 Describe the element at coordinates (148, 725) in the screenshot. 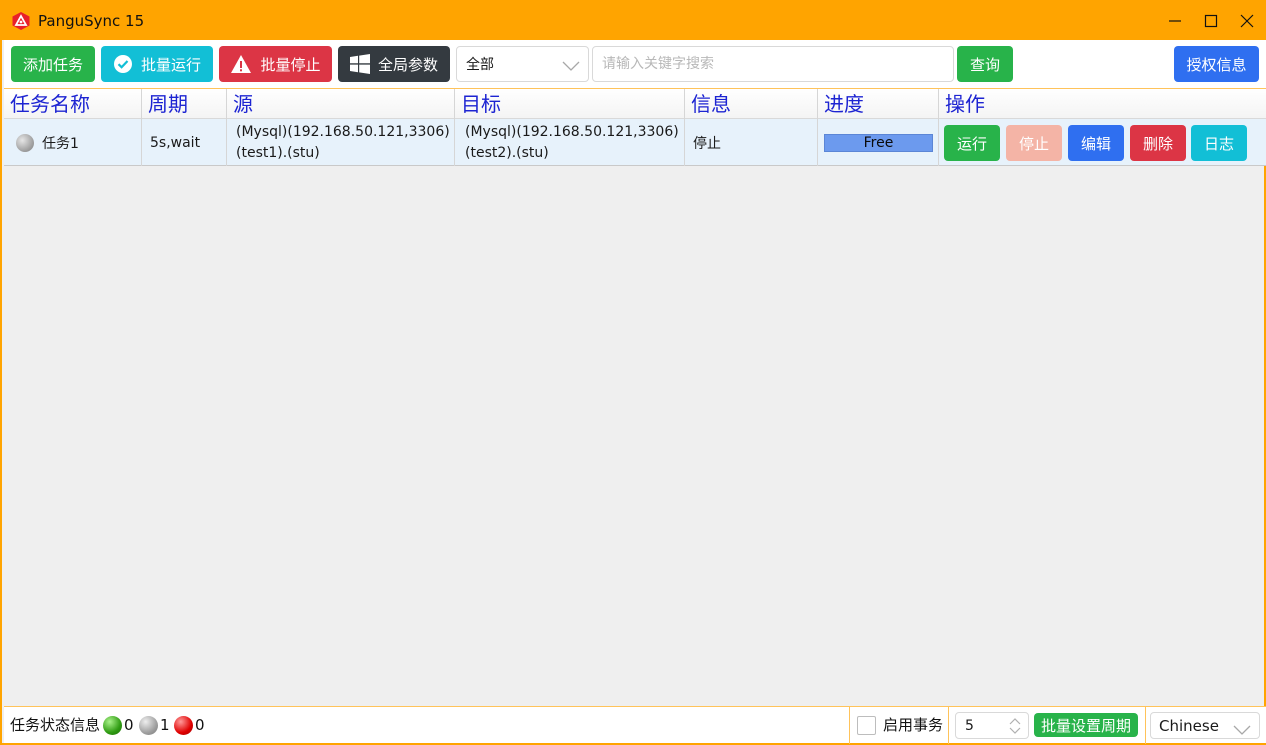

I see `stopped-status-icon` at that location.